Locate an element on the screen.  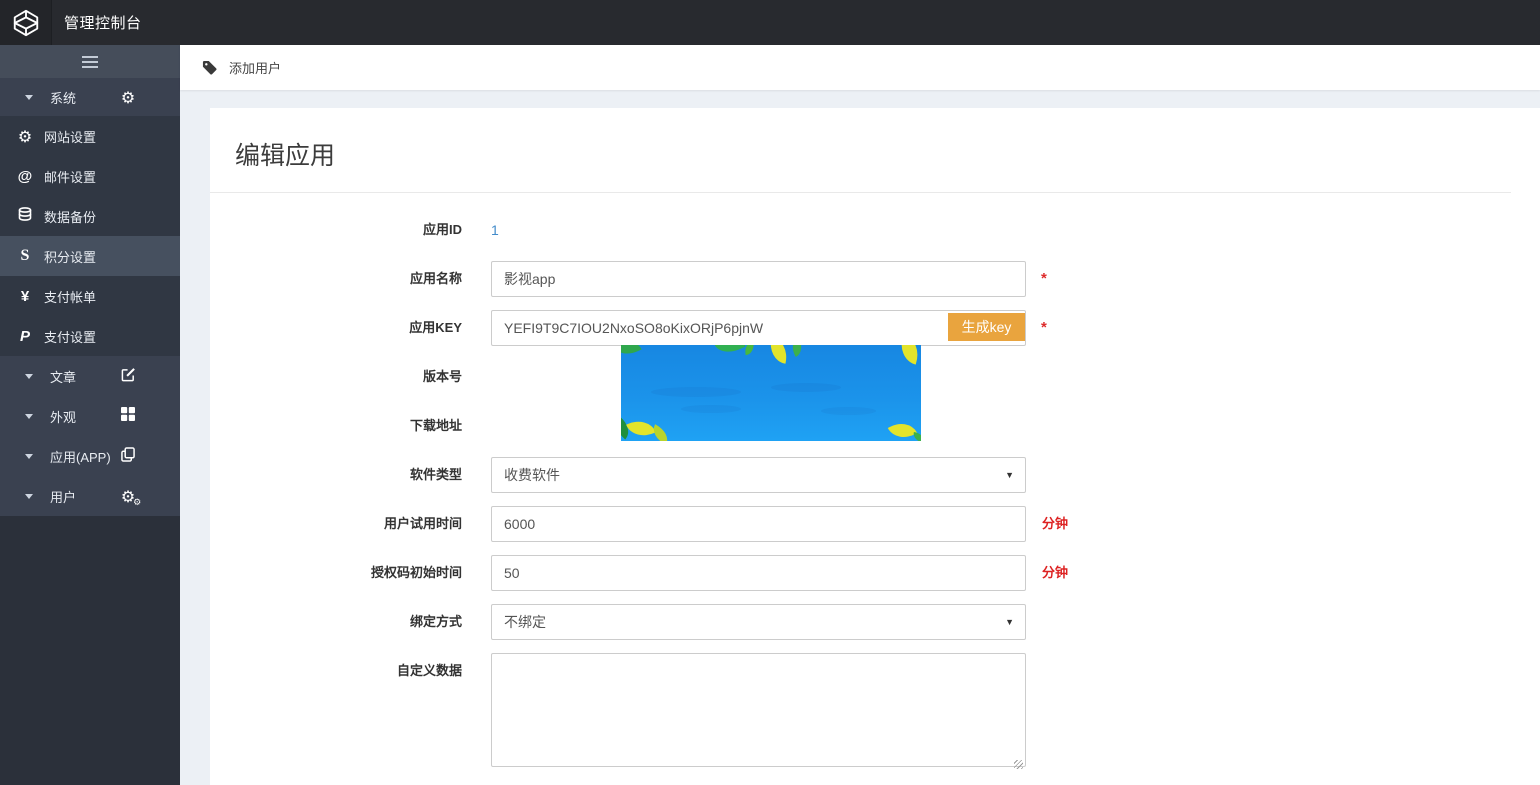
sidebar-item-label: 数据备份 is located at coordinates (70, 217).